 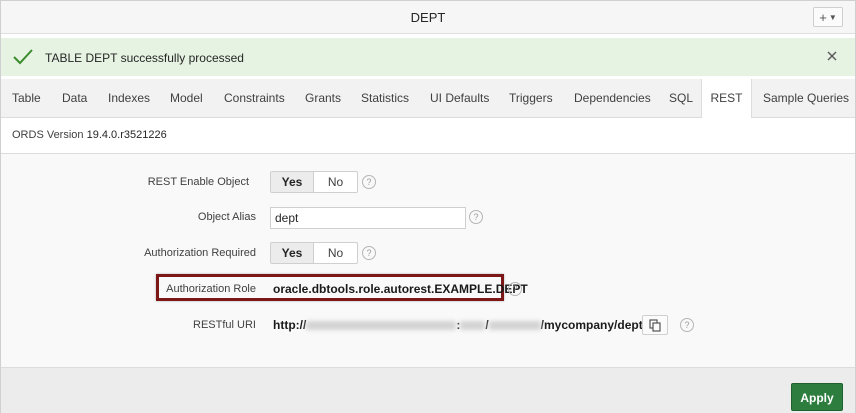 What do you see at coordinates (144, 58) in the screenshot?
I see `success-message: TABLE DEPT successfully processed` at bounding box center [144, 58].